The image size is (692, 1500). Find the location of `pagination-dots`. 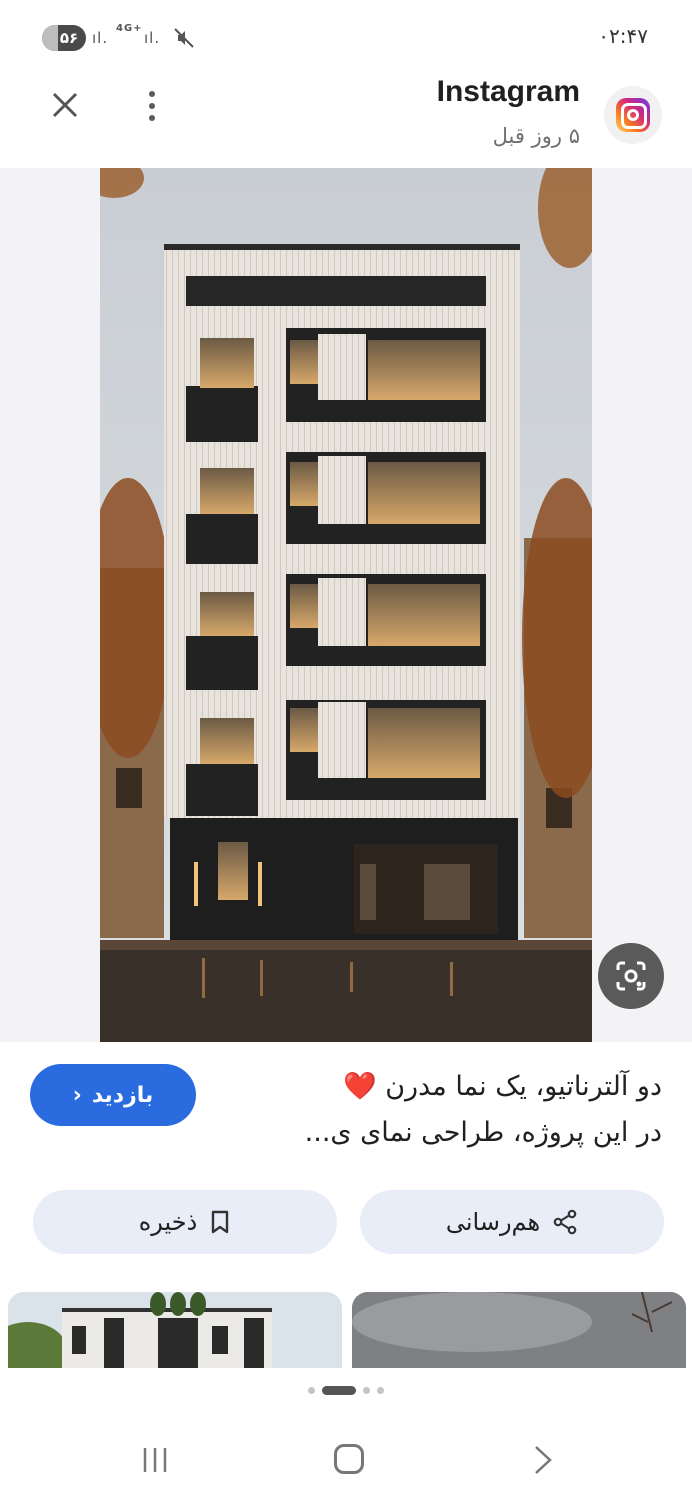

pagination-dots is located at coordinates (346, 1390).